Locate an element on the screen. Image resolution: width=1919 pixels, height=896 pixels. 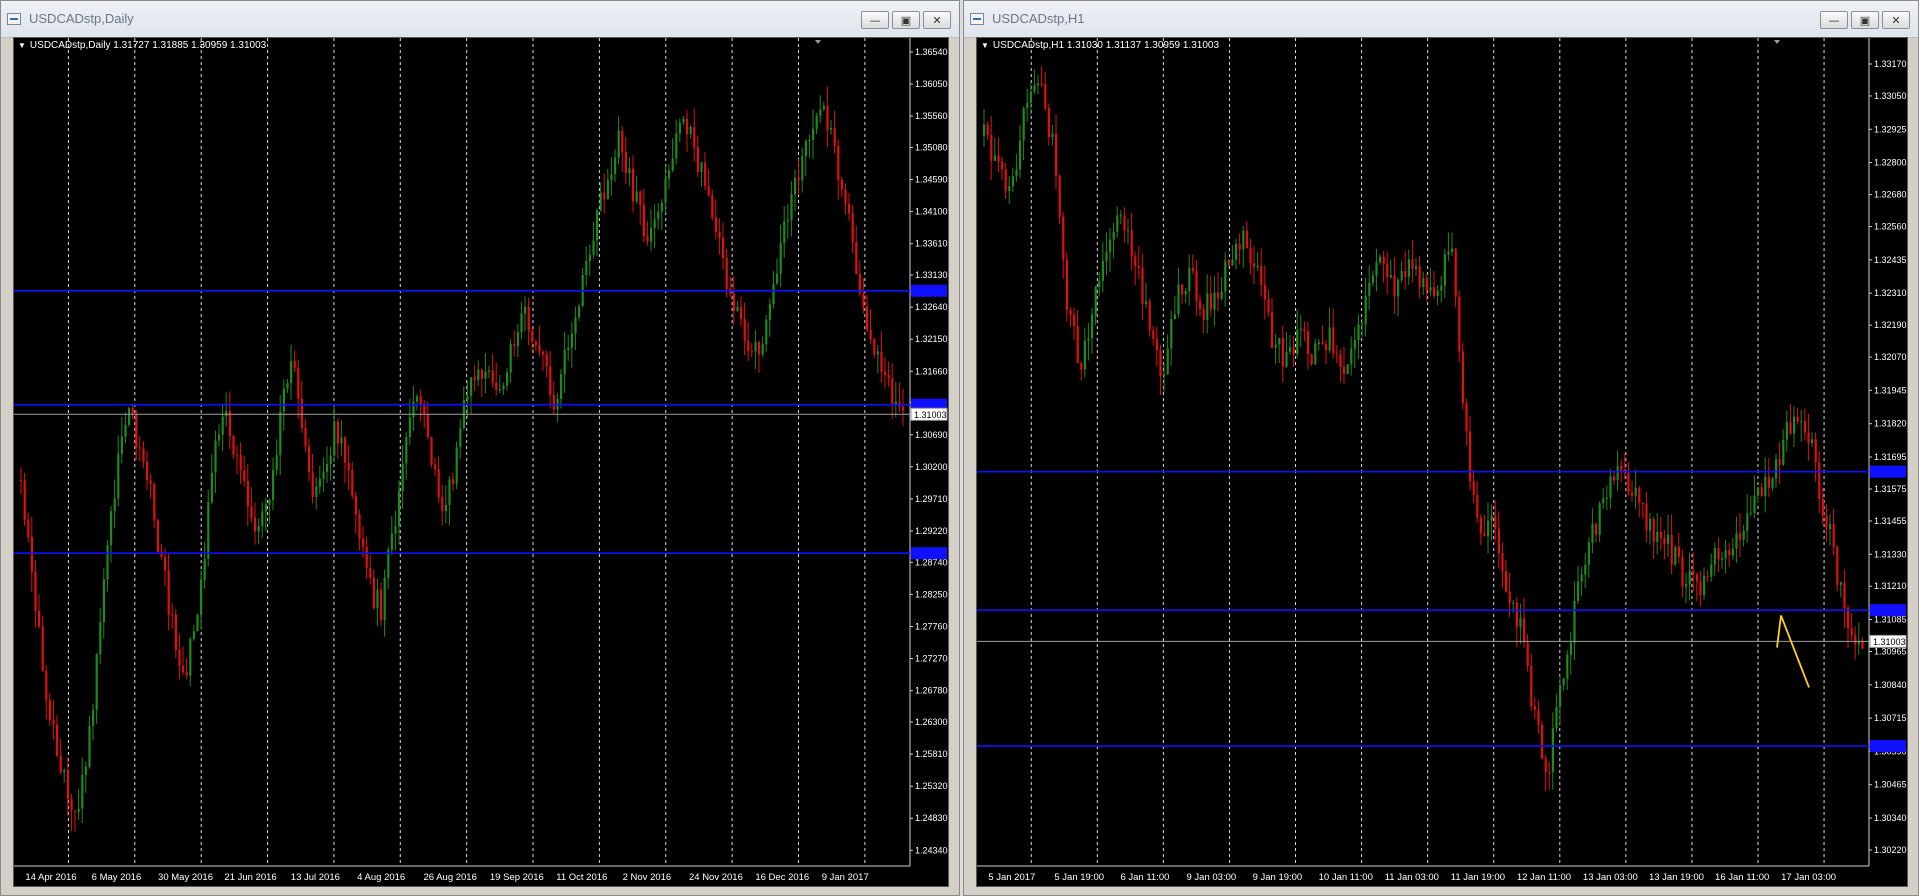
y-tick-label: 1.30340 is located at coordinates (1890, 818).